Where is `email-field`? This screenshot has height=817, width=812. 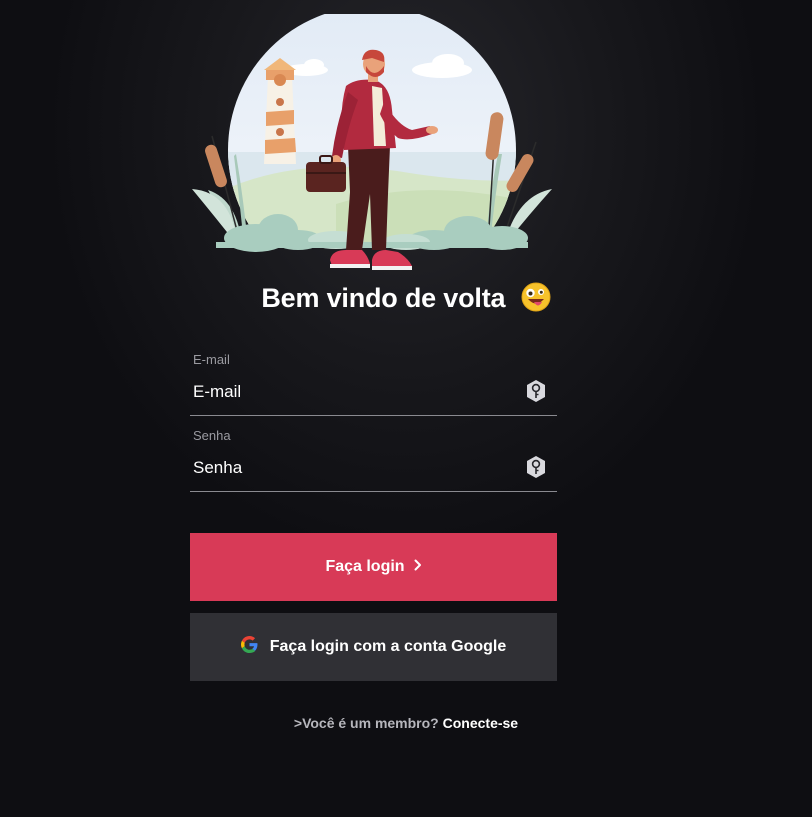 email-field is located at coordinates (373, 398).